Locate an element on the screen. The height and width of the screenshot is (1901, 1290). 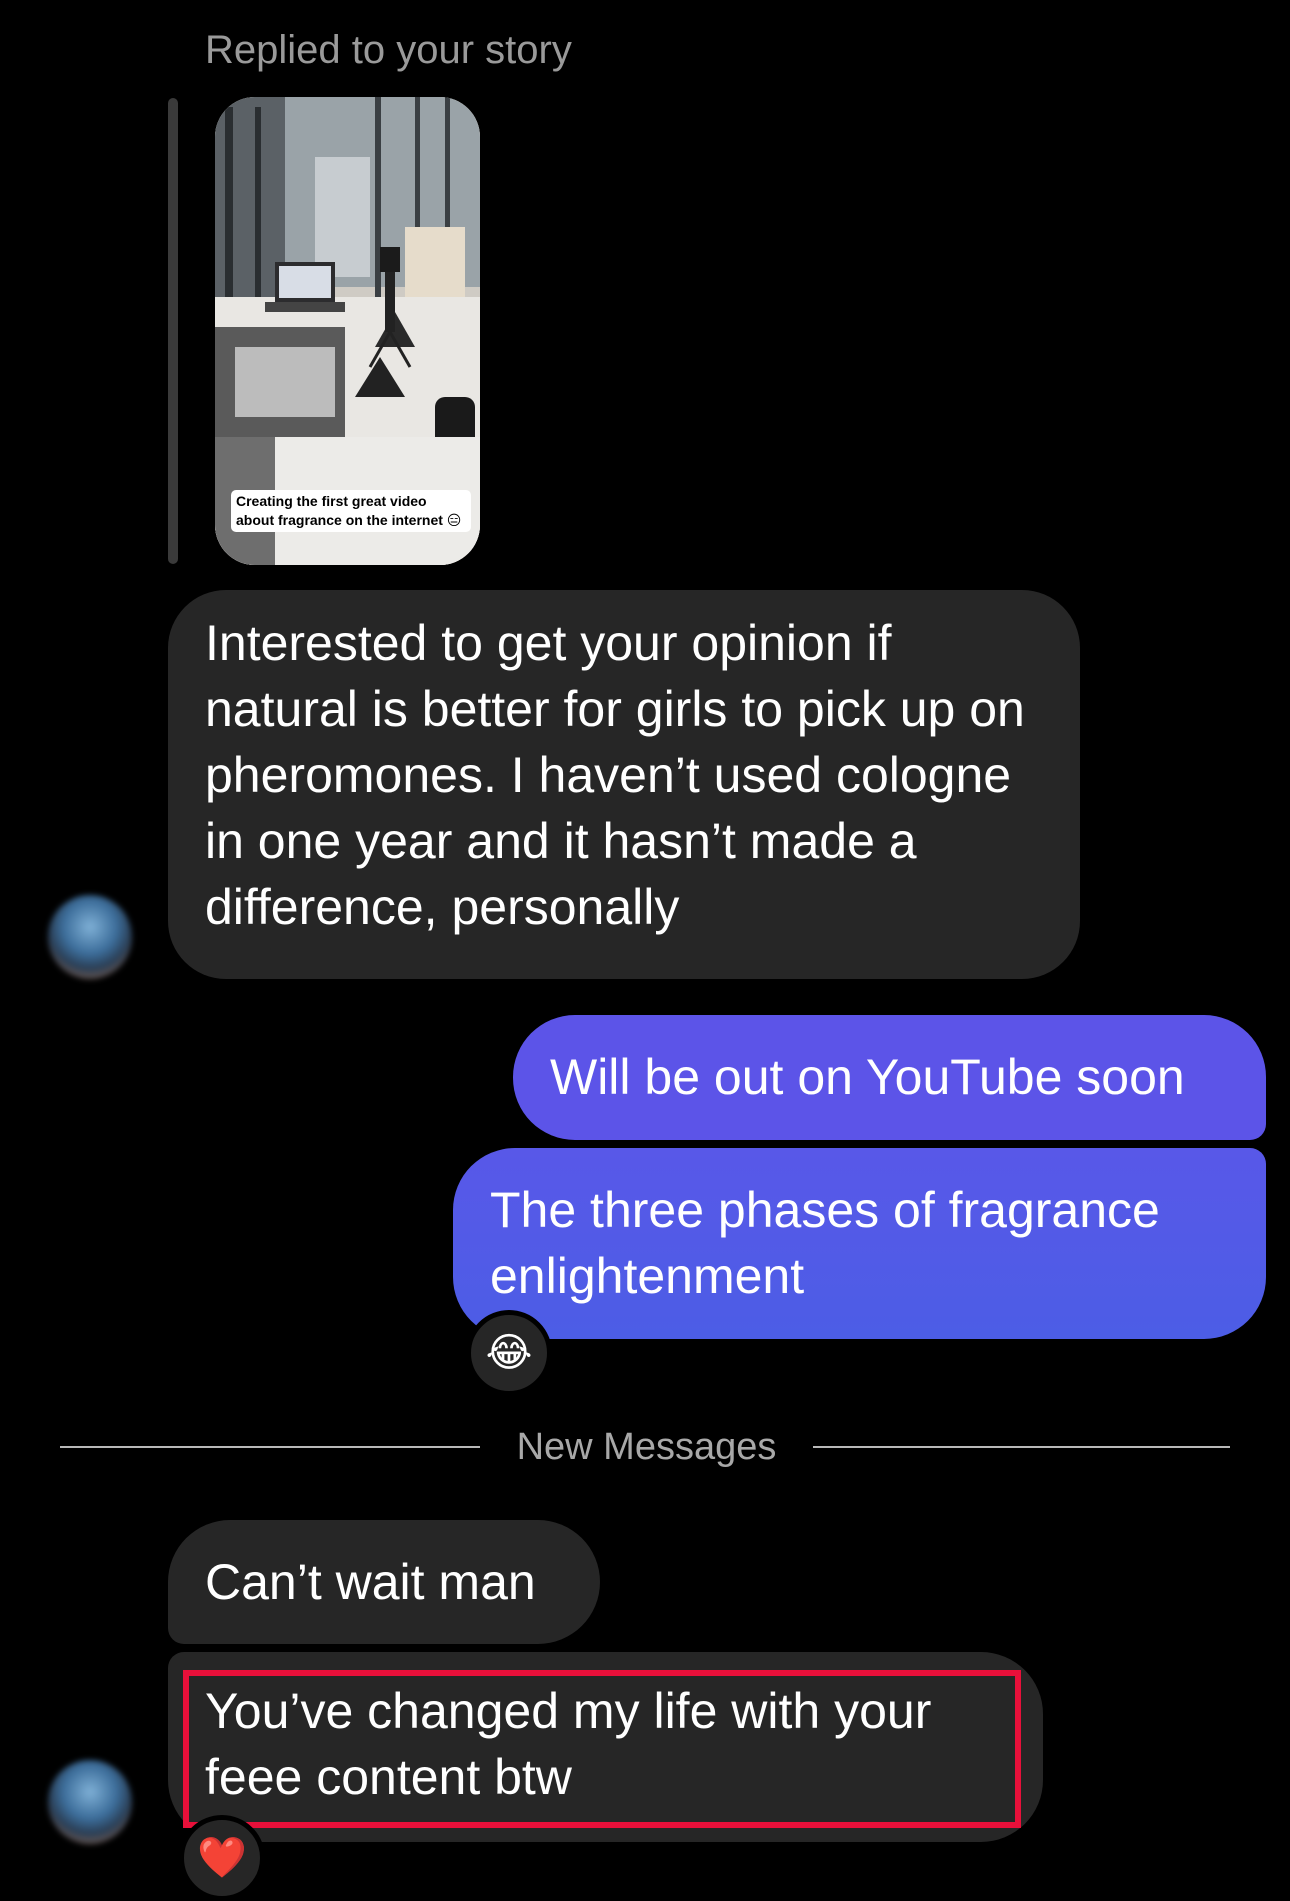
highlight-box is located at coordinates (602, 1749).